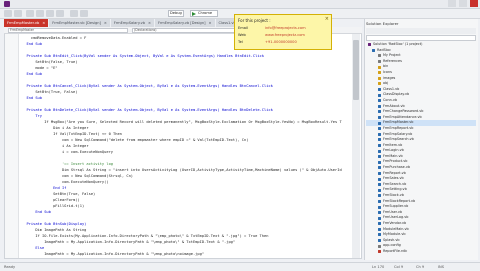 The image size is (480, 271). Describe the element at coordinates (74, 13) in the screenshot. I see `undo-icon` at that location.